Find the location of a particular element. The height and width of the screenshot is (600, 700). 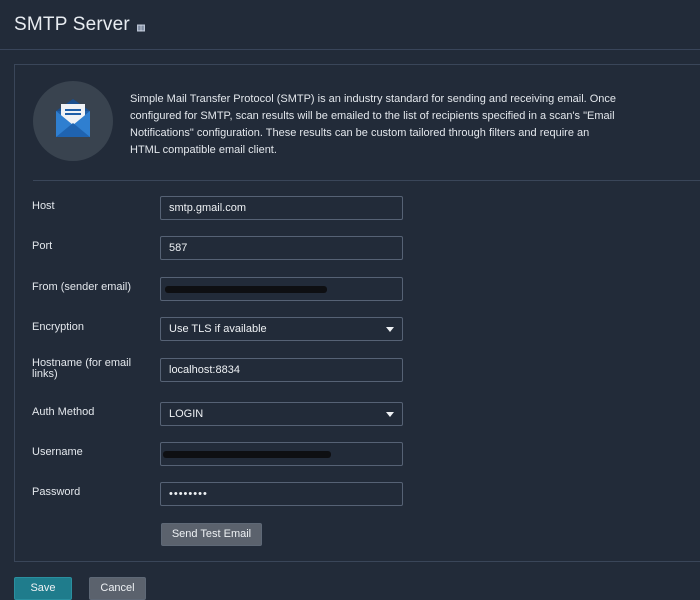

username-input is located at coordinates (281, 454).